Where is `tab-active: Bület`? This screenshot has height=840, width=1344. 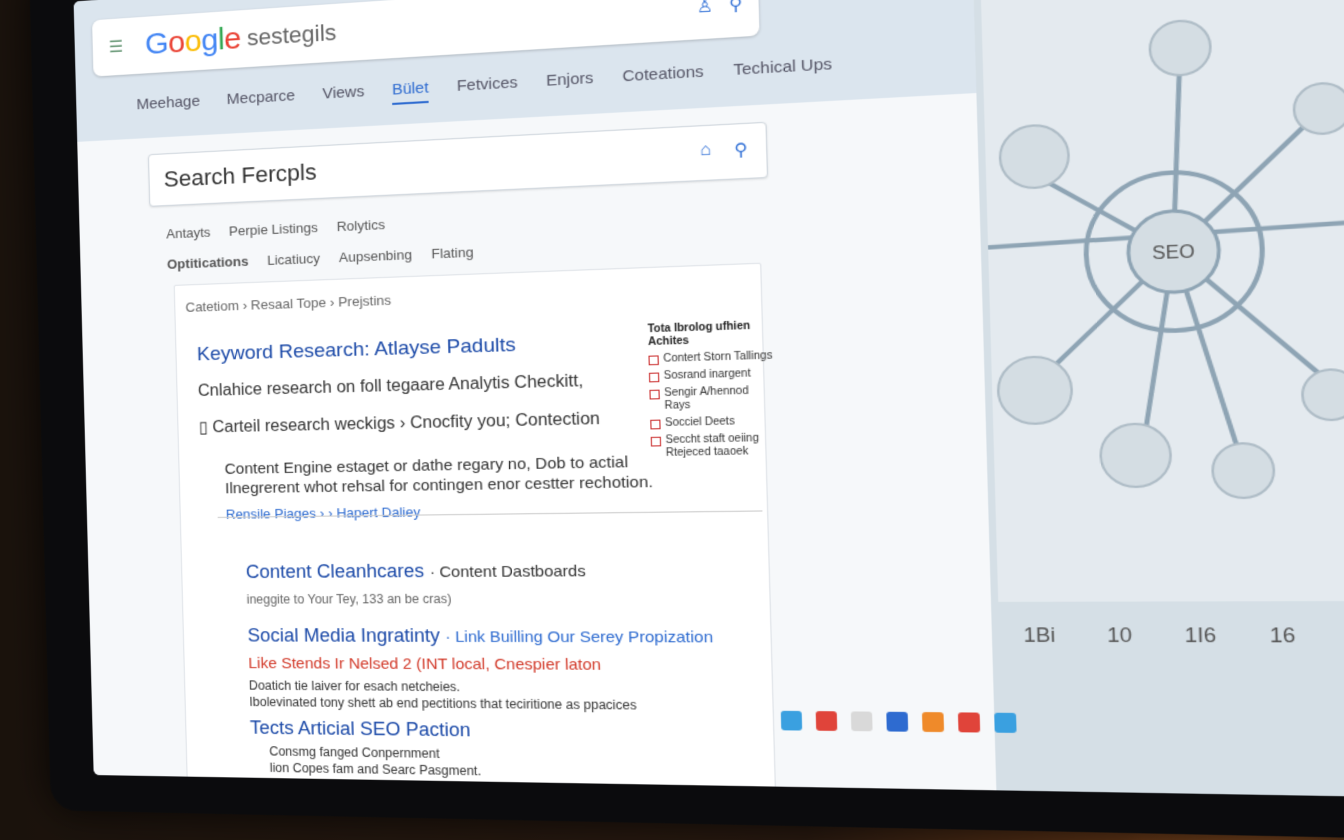 tab-active: Bület is located at coordinates (410, 91).